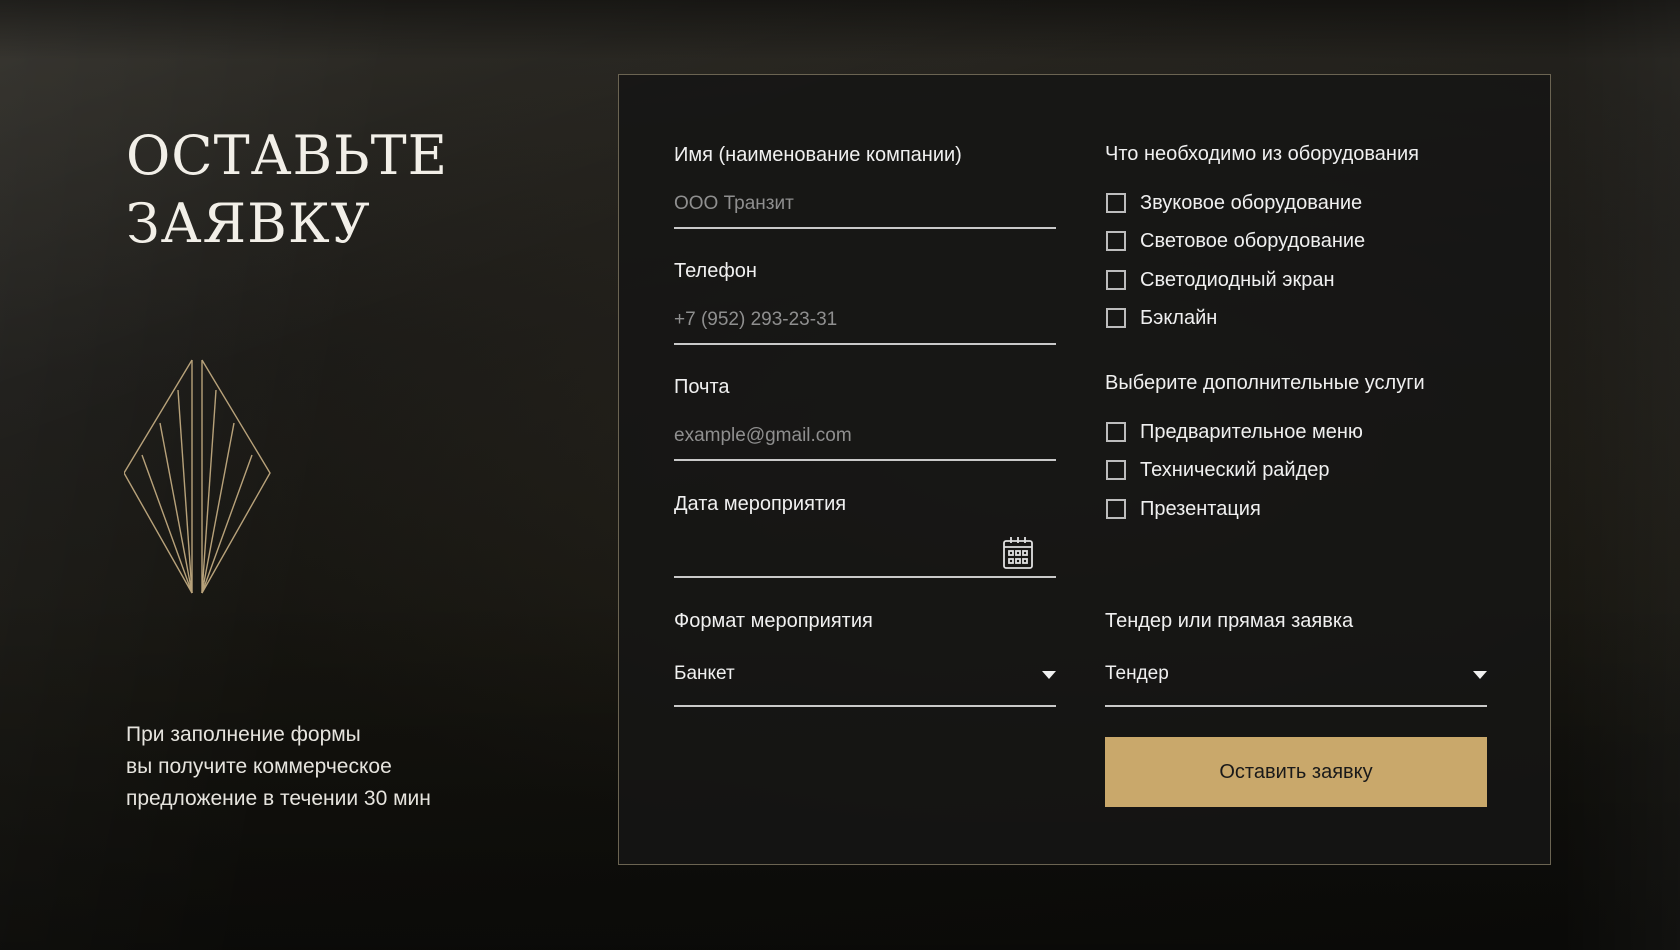 This screenshot has width=1680, height=950. What do you see at coordinates (248, 223) in the screenshot?
I see `page-title-line-2: ЗАЯВКУ` at bounding box center [248, 223].